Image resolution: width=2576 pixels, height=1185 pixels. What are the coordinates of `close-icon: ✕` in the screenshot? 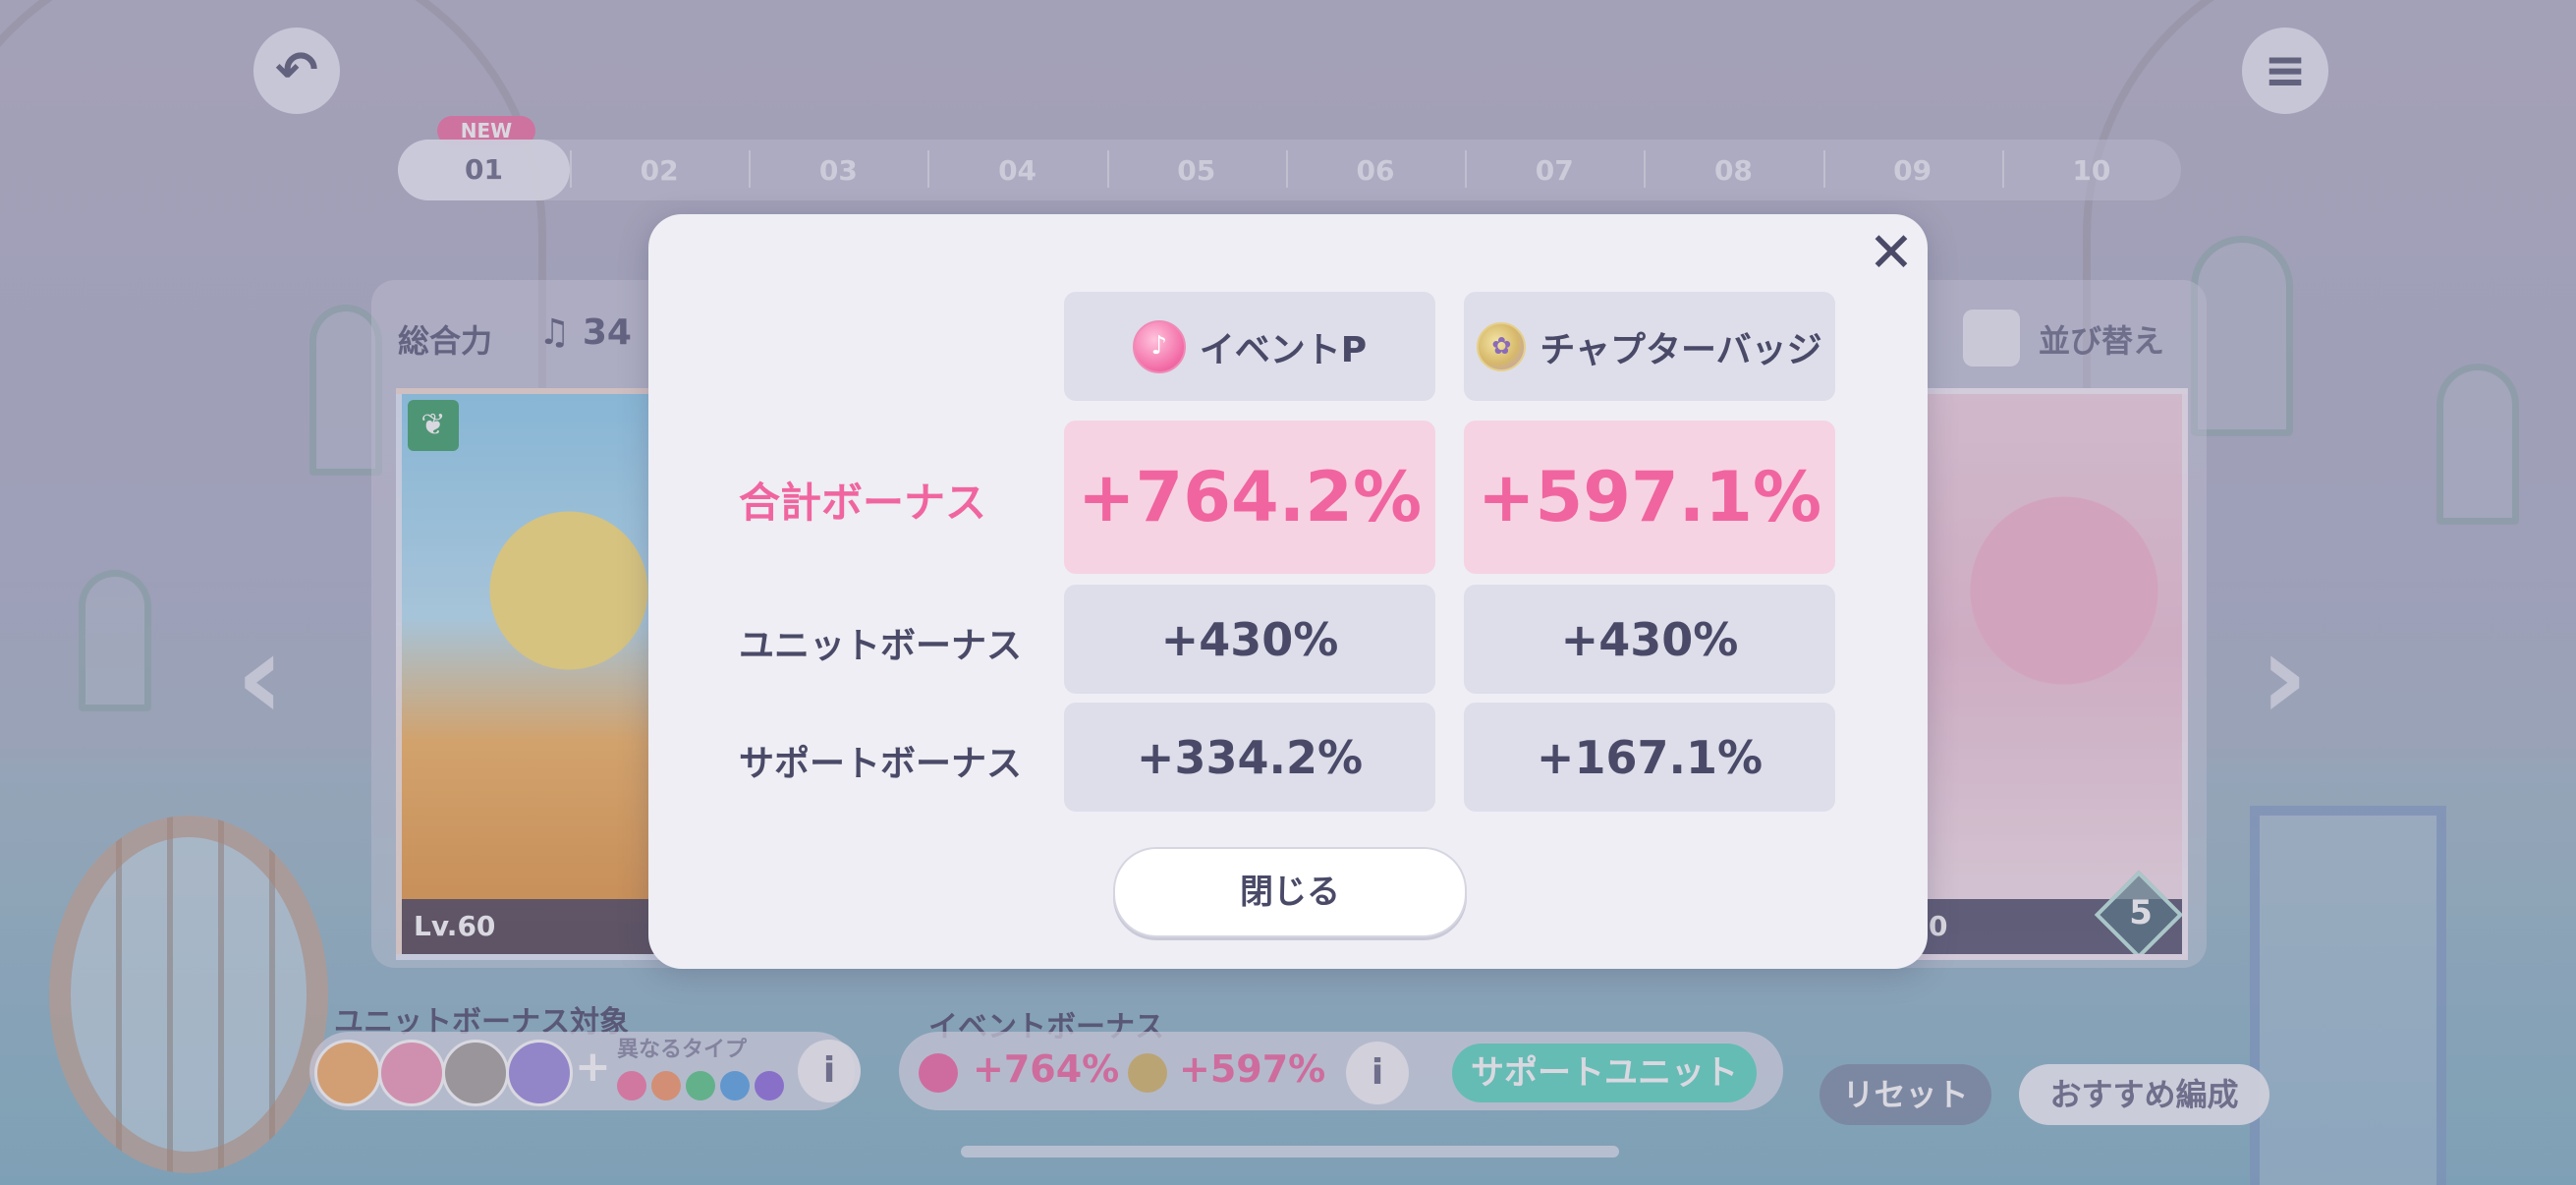 It's located at (1891, 254).